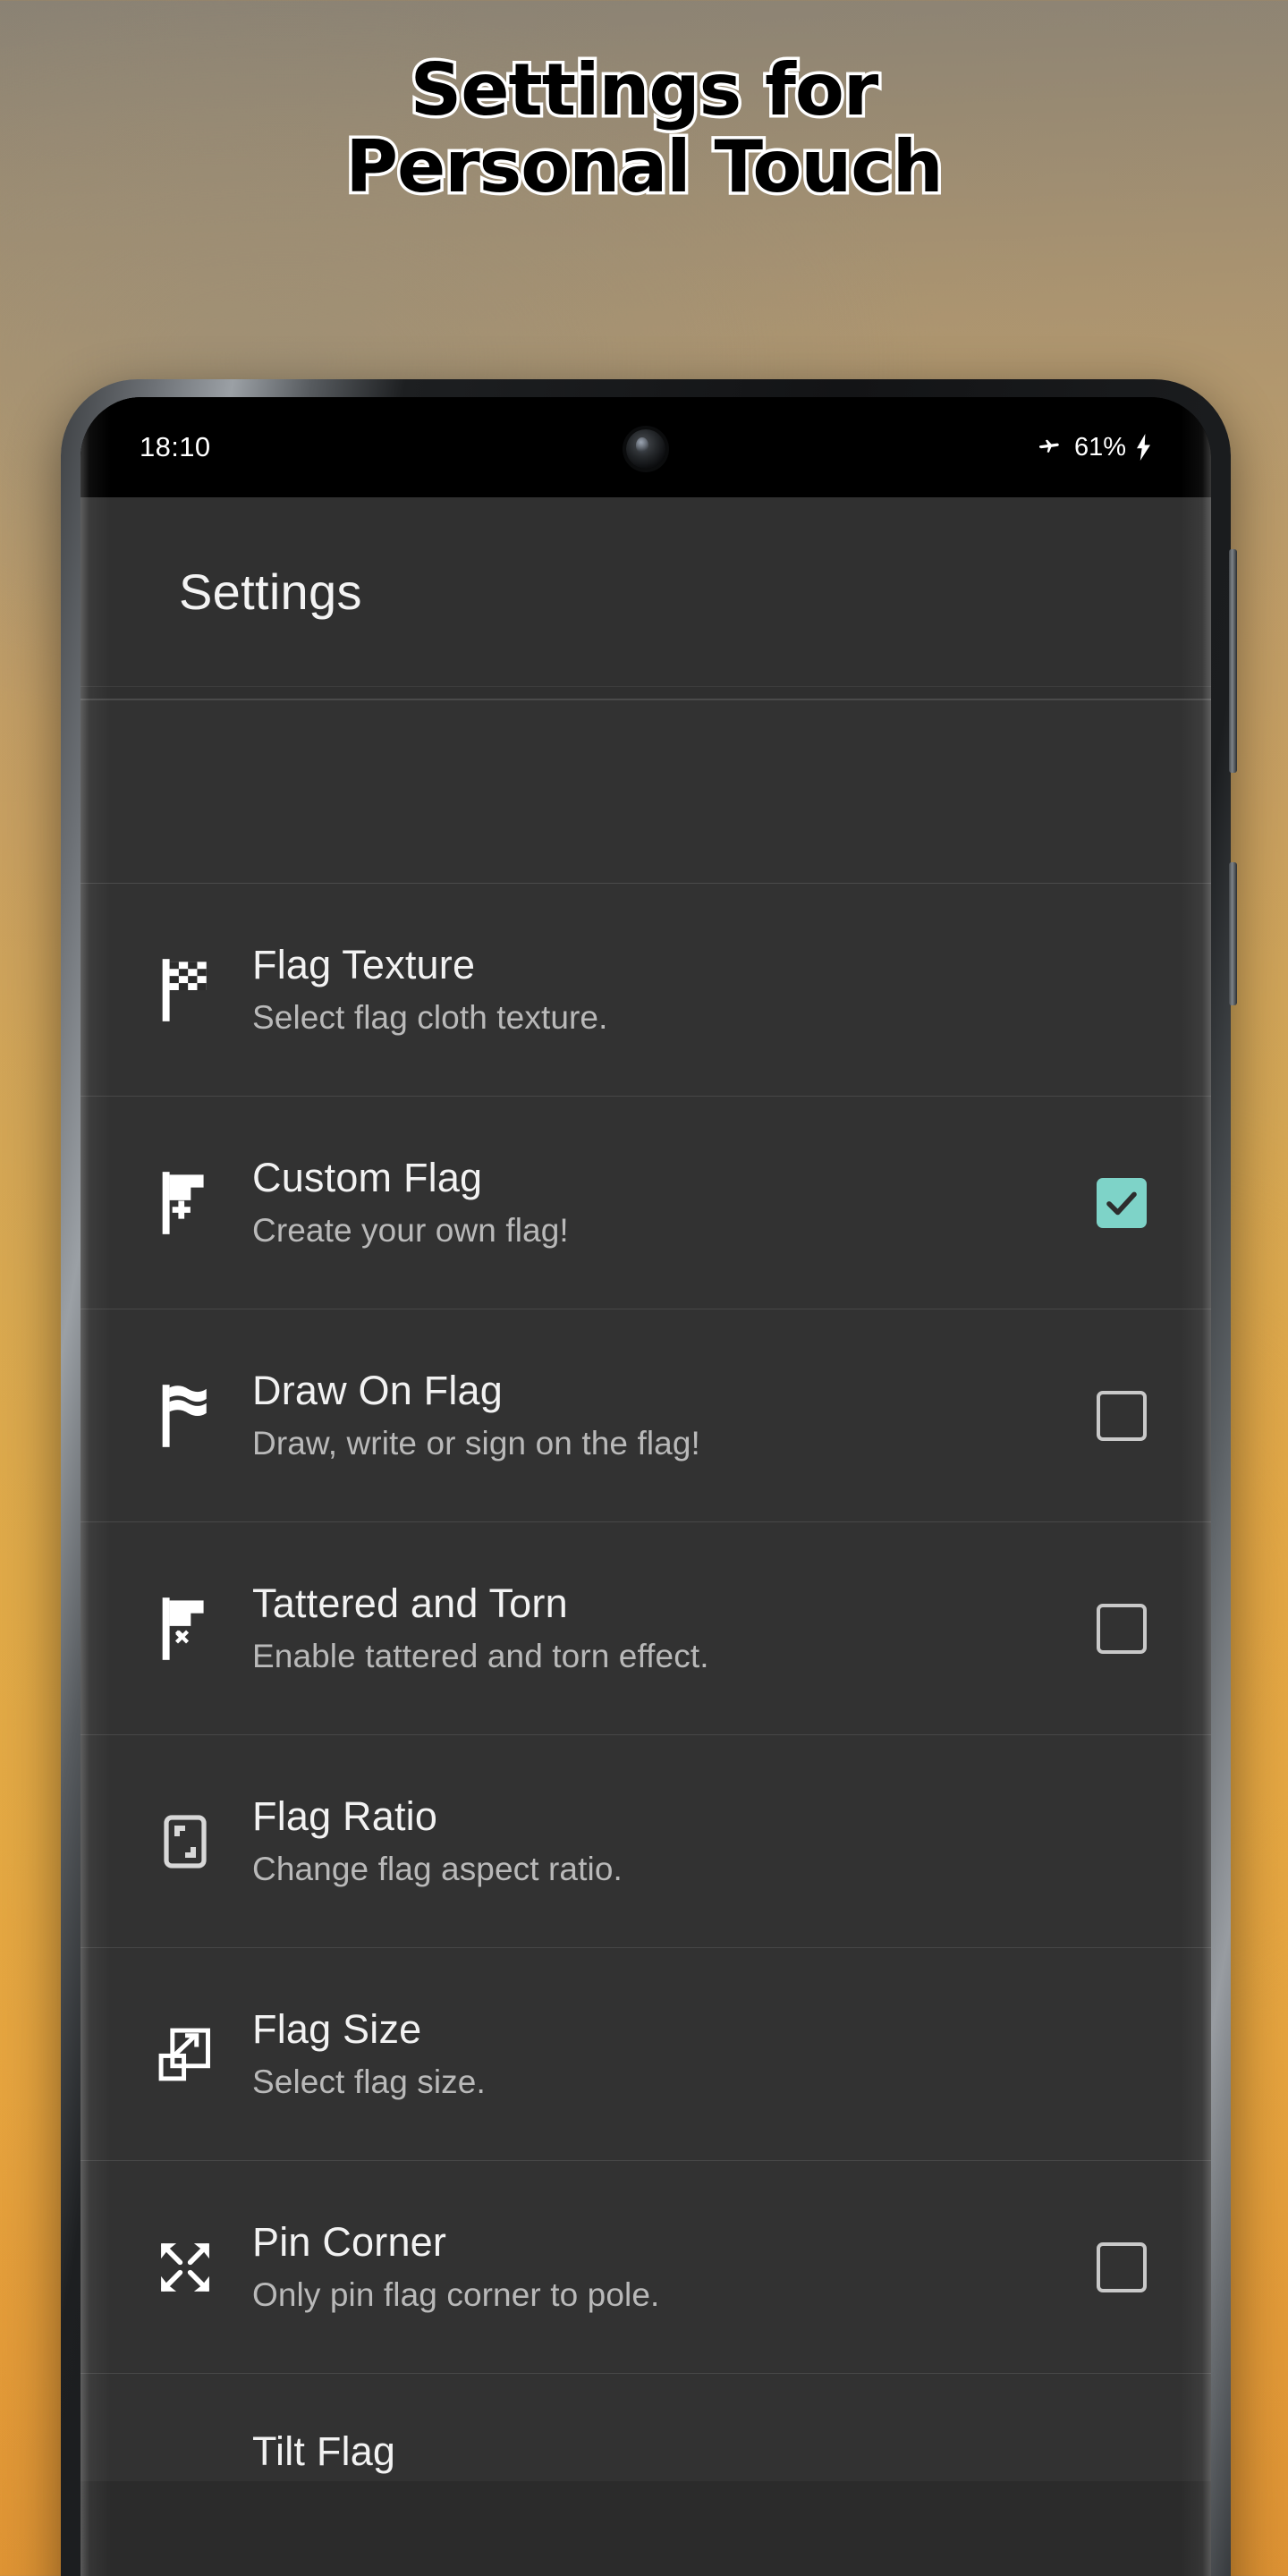 The width and height of the screenshot is (1288, 2576). What do you see at coordinates (1122, 2266) in the screenshot?
I see `checkbox-pin-corner` at bounding box center [1122, 2266].